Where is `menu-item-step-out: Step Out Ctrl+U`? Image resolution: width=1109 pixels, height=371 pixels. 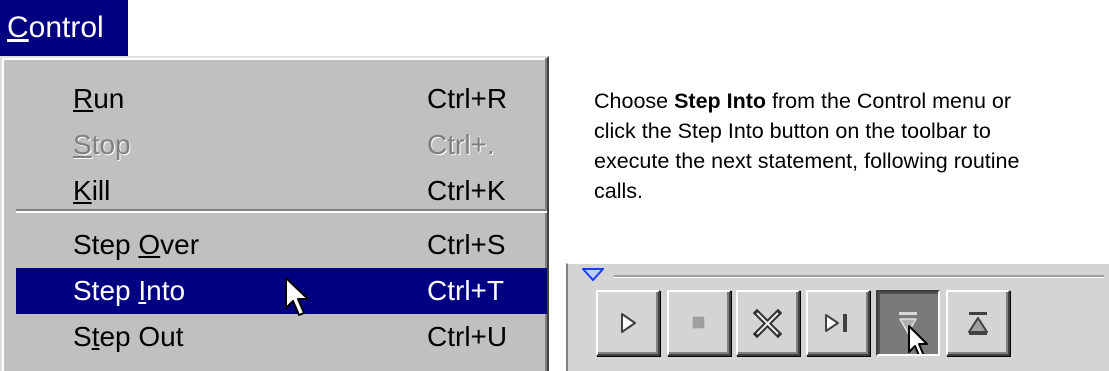
menu-item-step-out: Step Out Ctrl+U is located at coordinates (281, 337).